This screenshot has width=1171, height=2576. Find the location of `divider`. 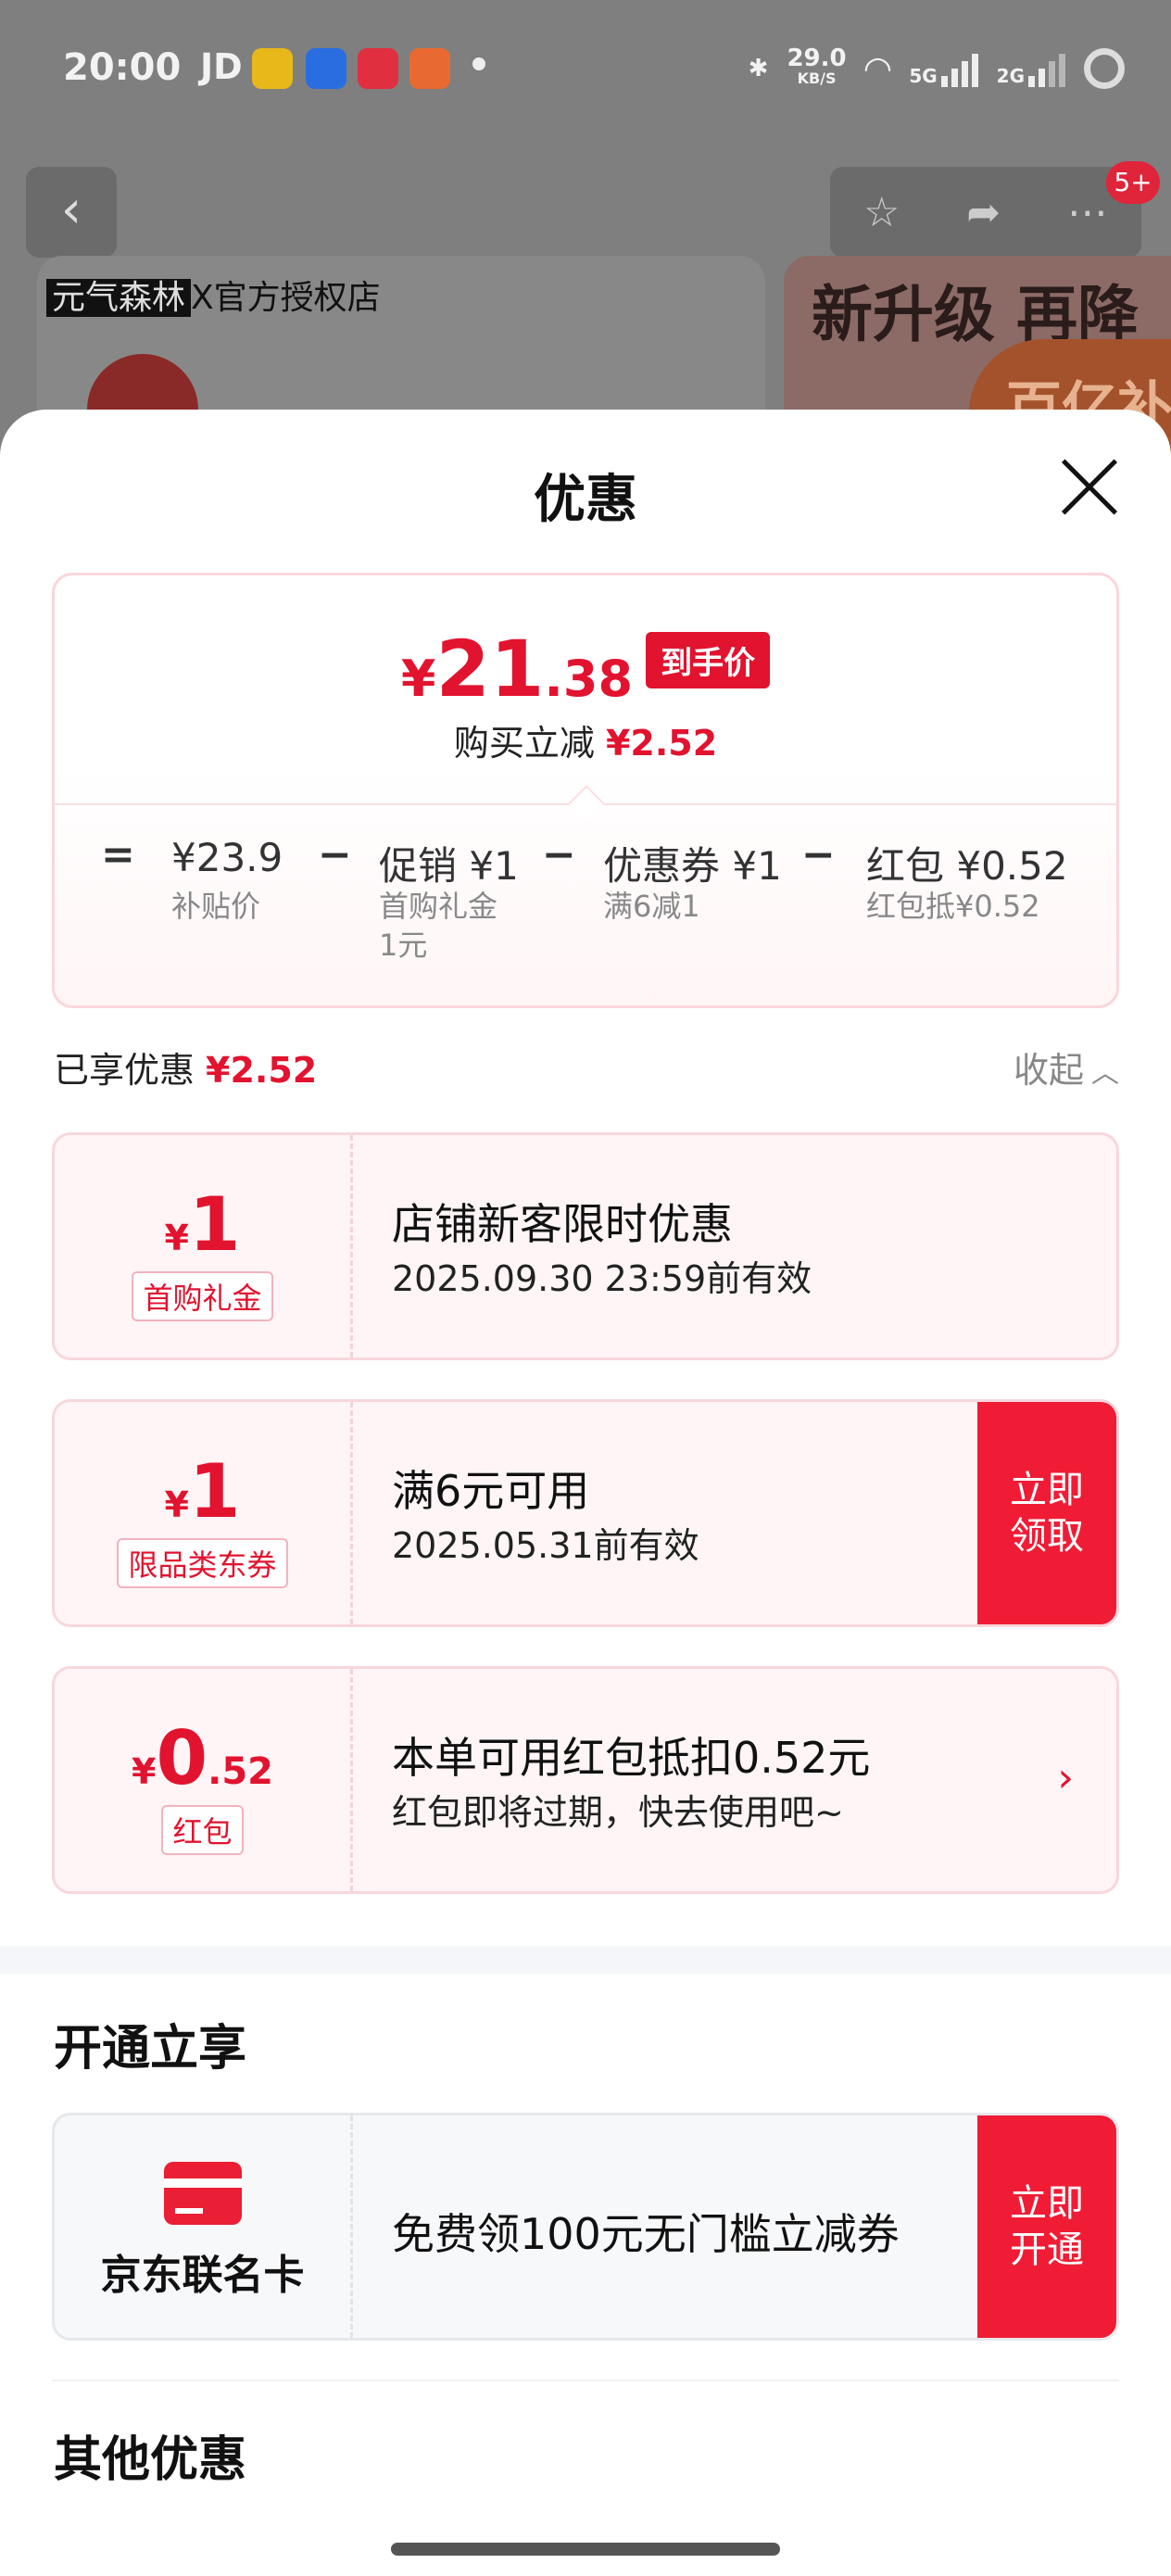

divider is located at coordinates (585, 2380).